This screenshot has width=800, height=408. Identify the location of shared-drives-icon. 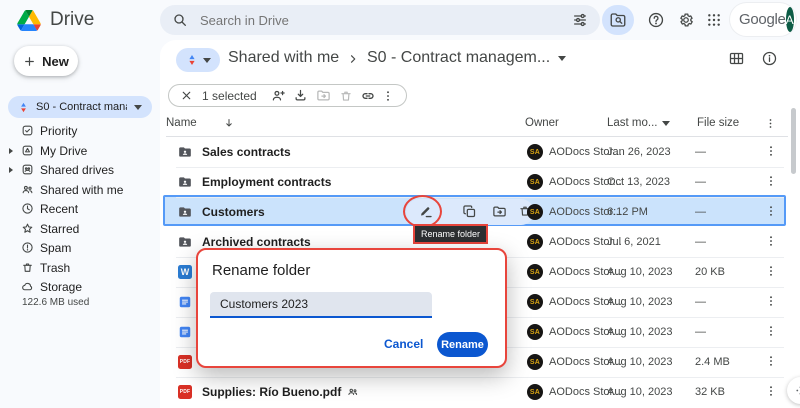
(27, 169).